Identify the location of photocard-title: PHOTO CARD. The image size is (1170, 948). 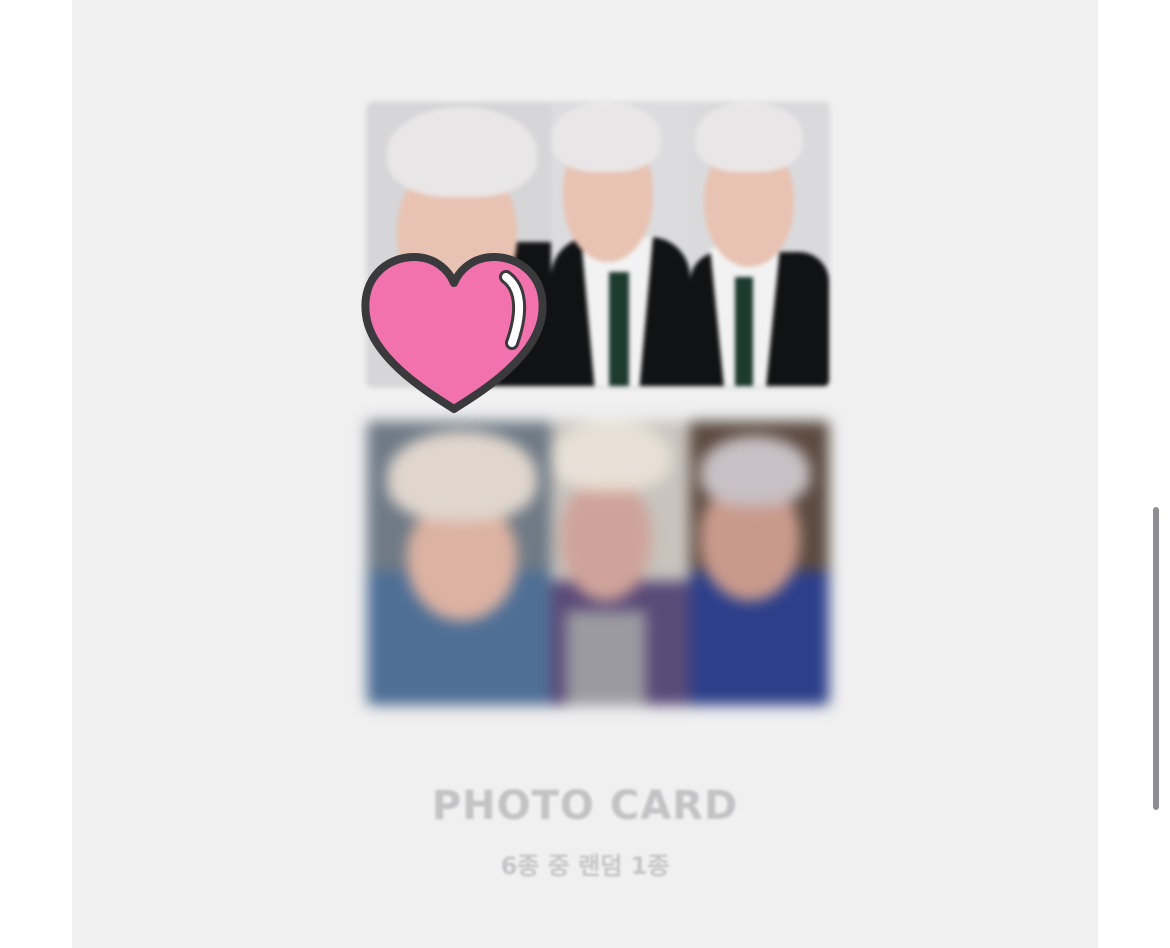
(585, 806).